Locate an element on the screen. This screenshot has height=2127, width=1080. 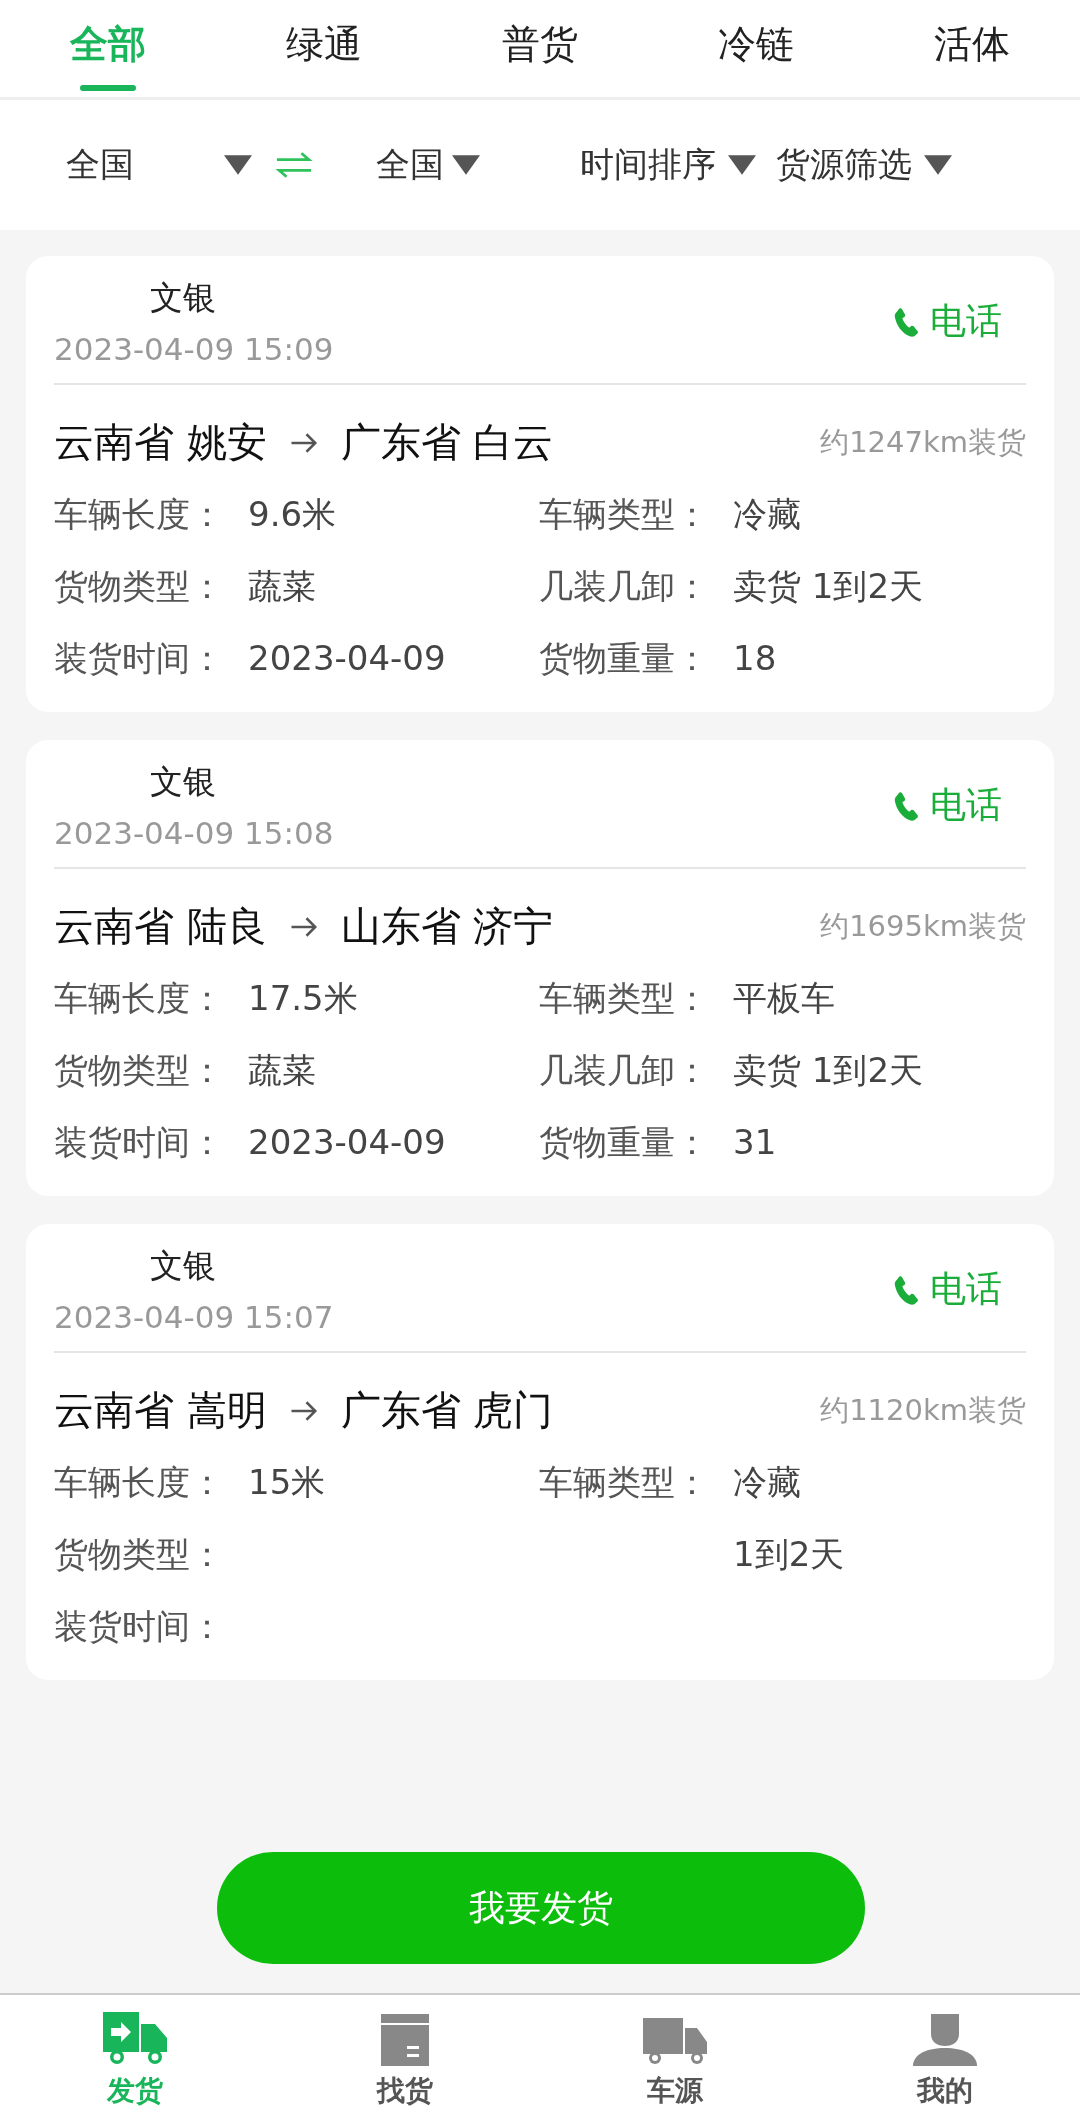
nav-item: 车源 is located at coordinates (675, 2061).